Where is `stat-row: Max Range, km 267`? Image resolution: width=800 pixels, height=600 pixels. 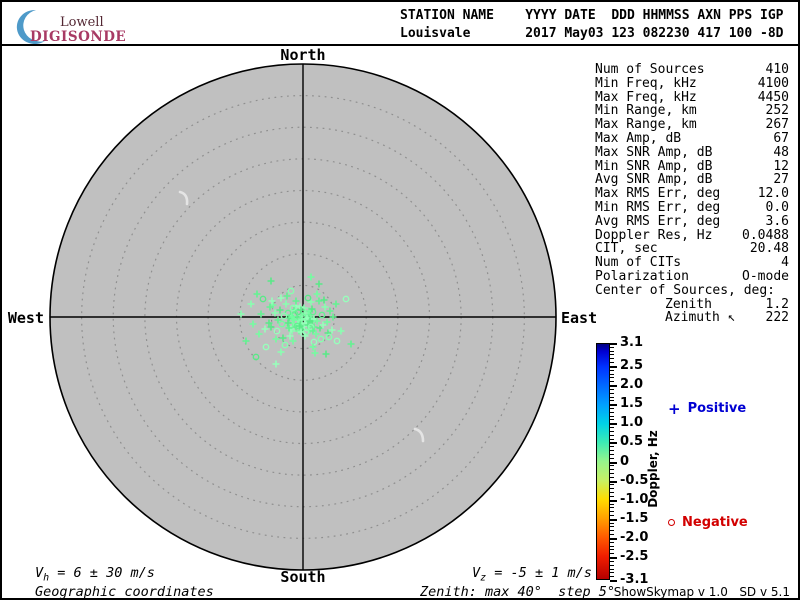
stat-row: Max Range, km 267 is located at coordinates (692, 125).